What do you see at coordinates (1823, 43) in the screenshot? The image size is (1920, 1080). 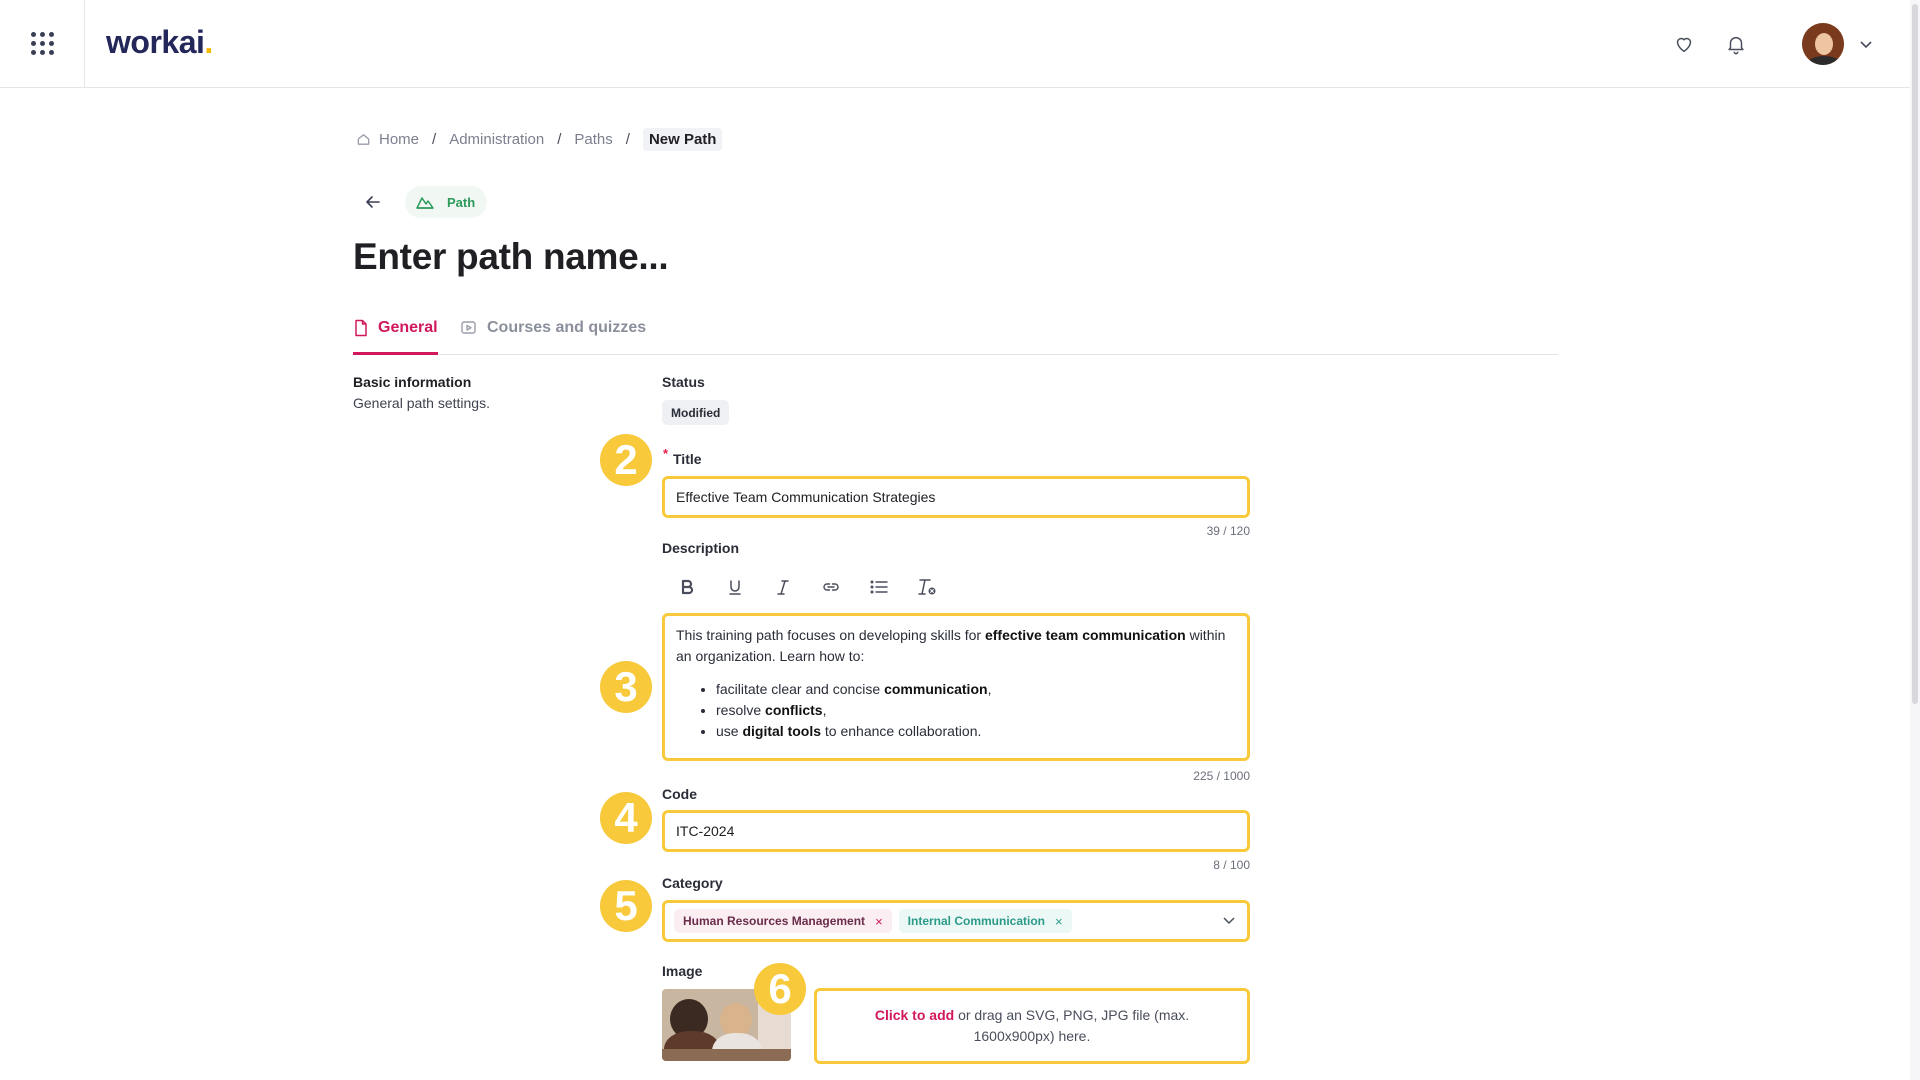 I see `user-avatar` at bounding box center [1823, 43].